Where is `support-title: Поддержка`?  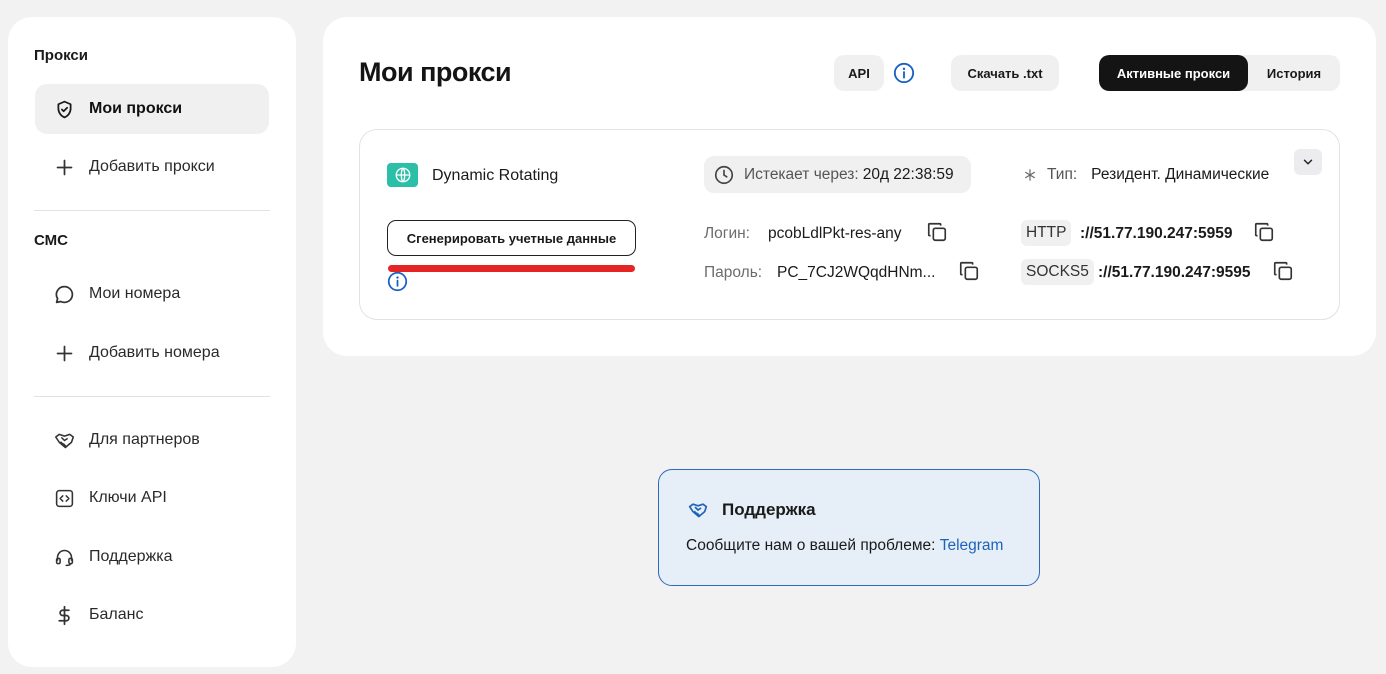 support-title: Поддержка is located at coordinates (769, 509).